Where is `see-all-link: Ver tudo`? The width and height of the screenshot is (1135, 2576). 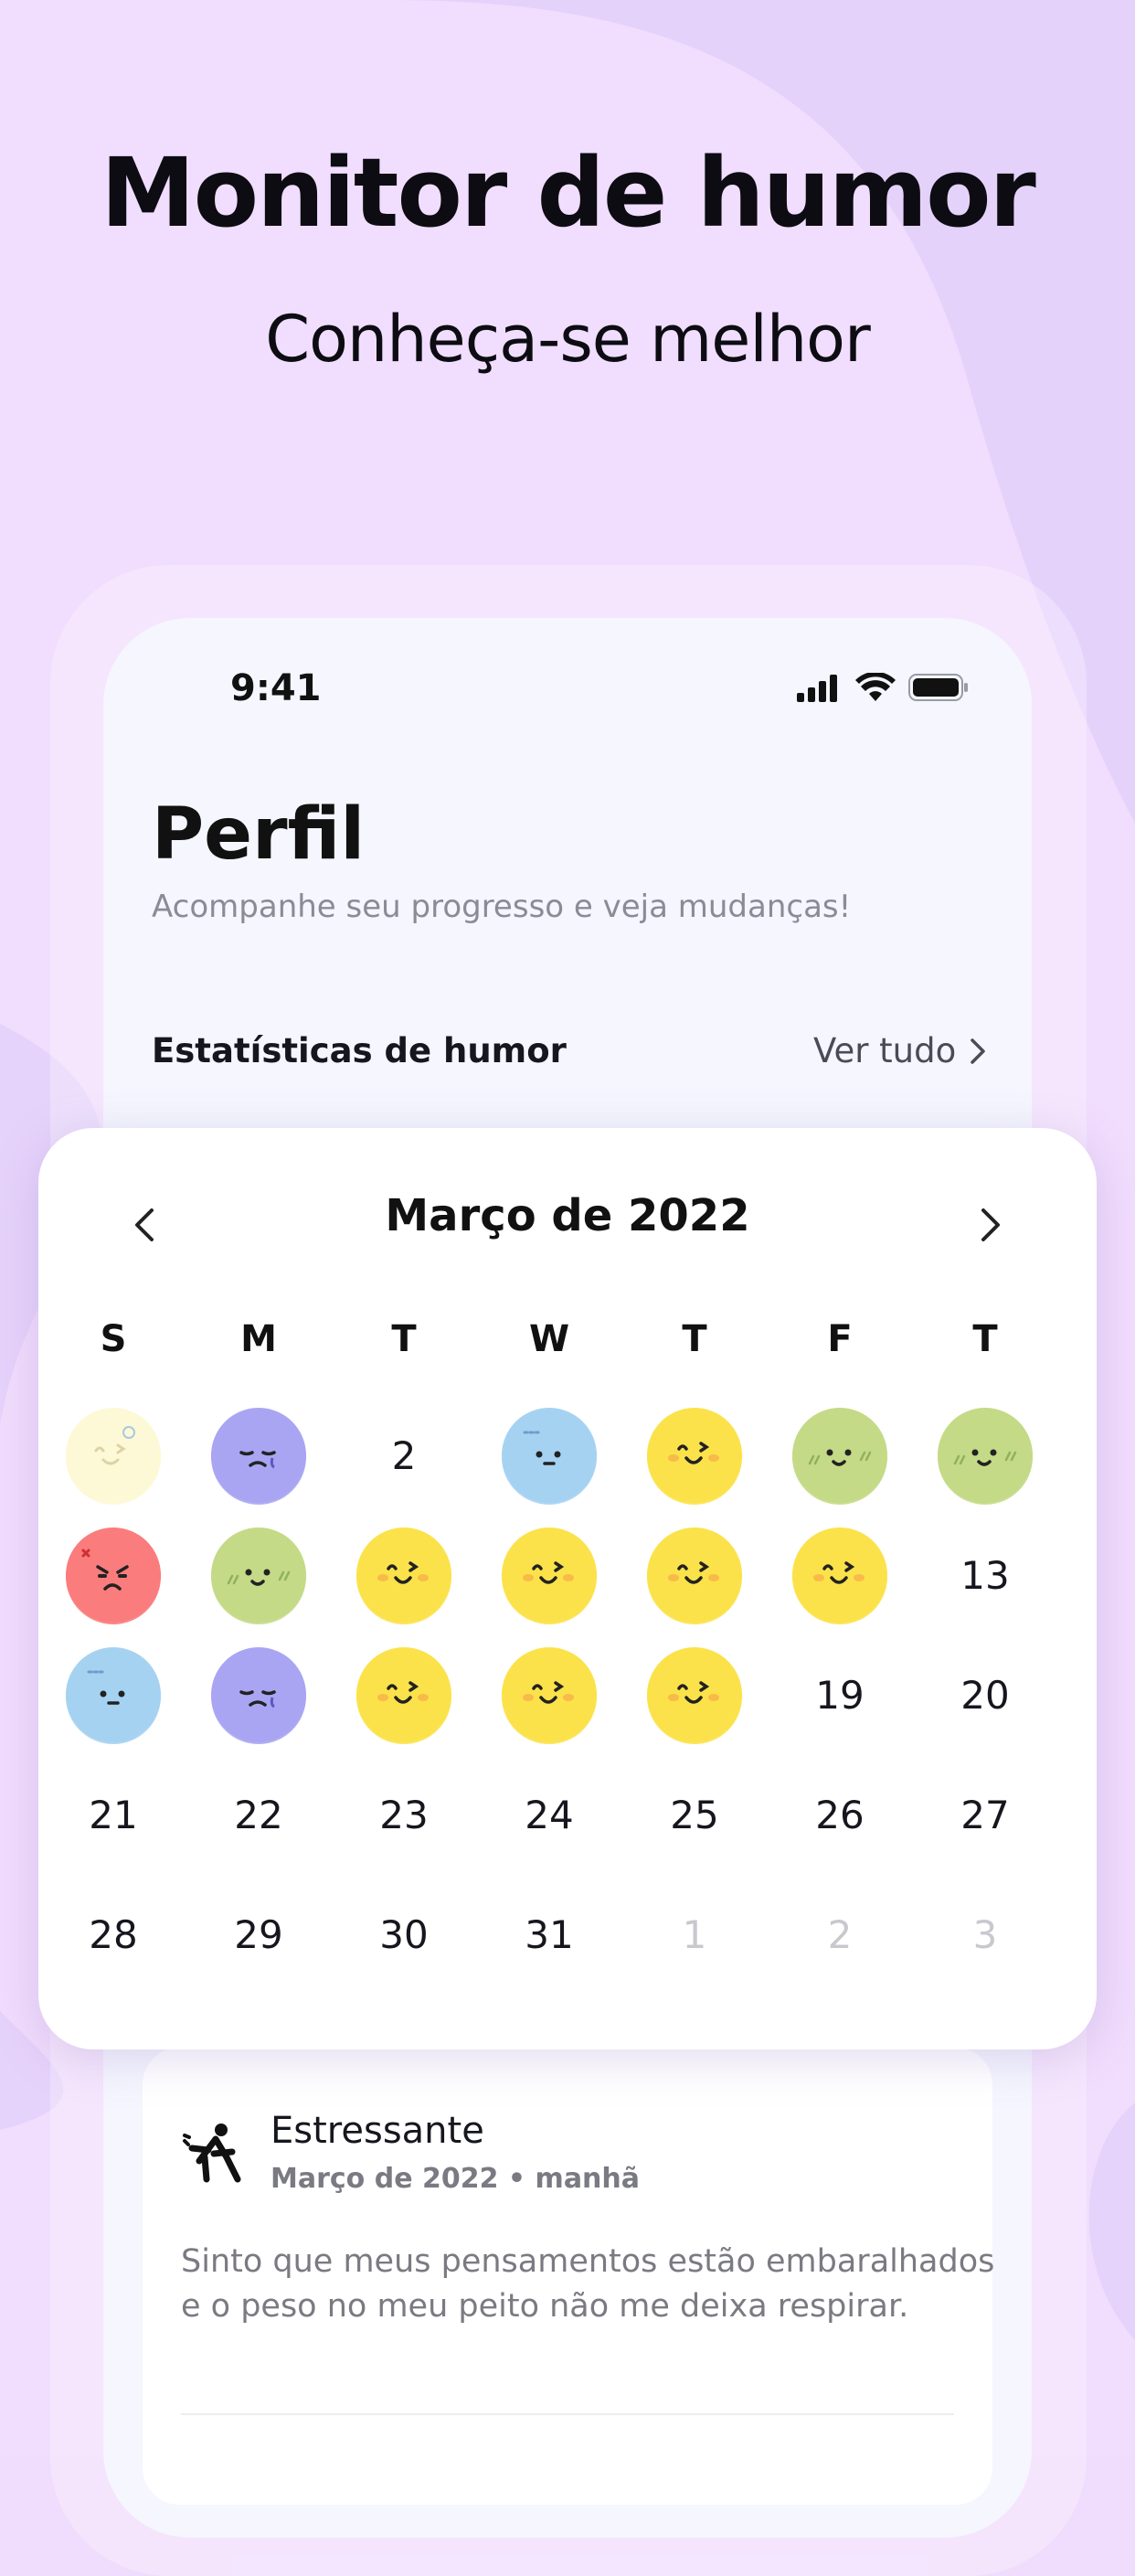
see-all-link: Ver tudo is located at coordinates (900, 1050).